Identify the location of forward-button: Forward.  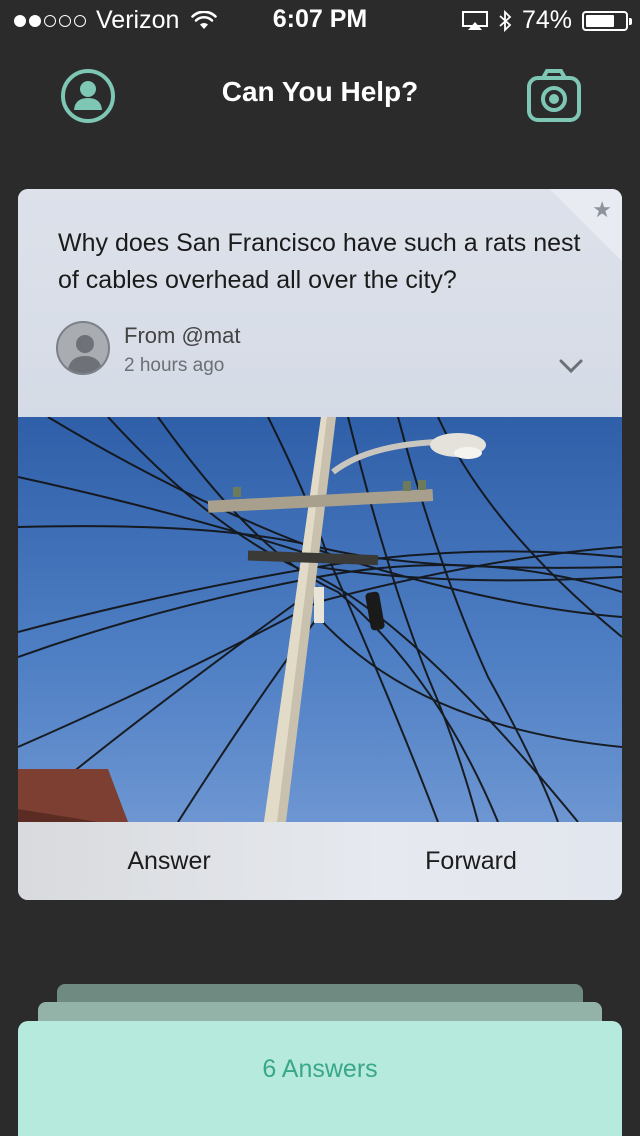
(471, 861).